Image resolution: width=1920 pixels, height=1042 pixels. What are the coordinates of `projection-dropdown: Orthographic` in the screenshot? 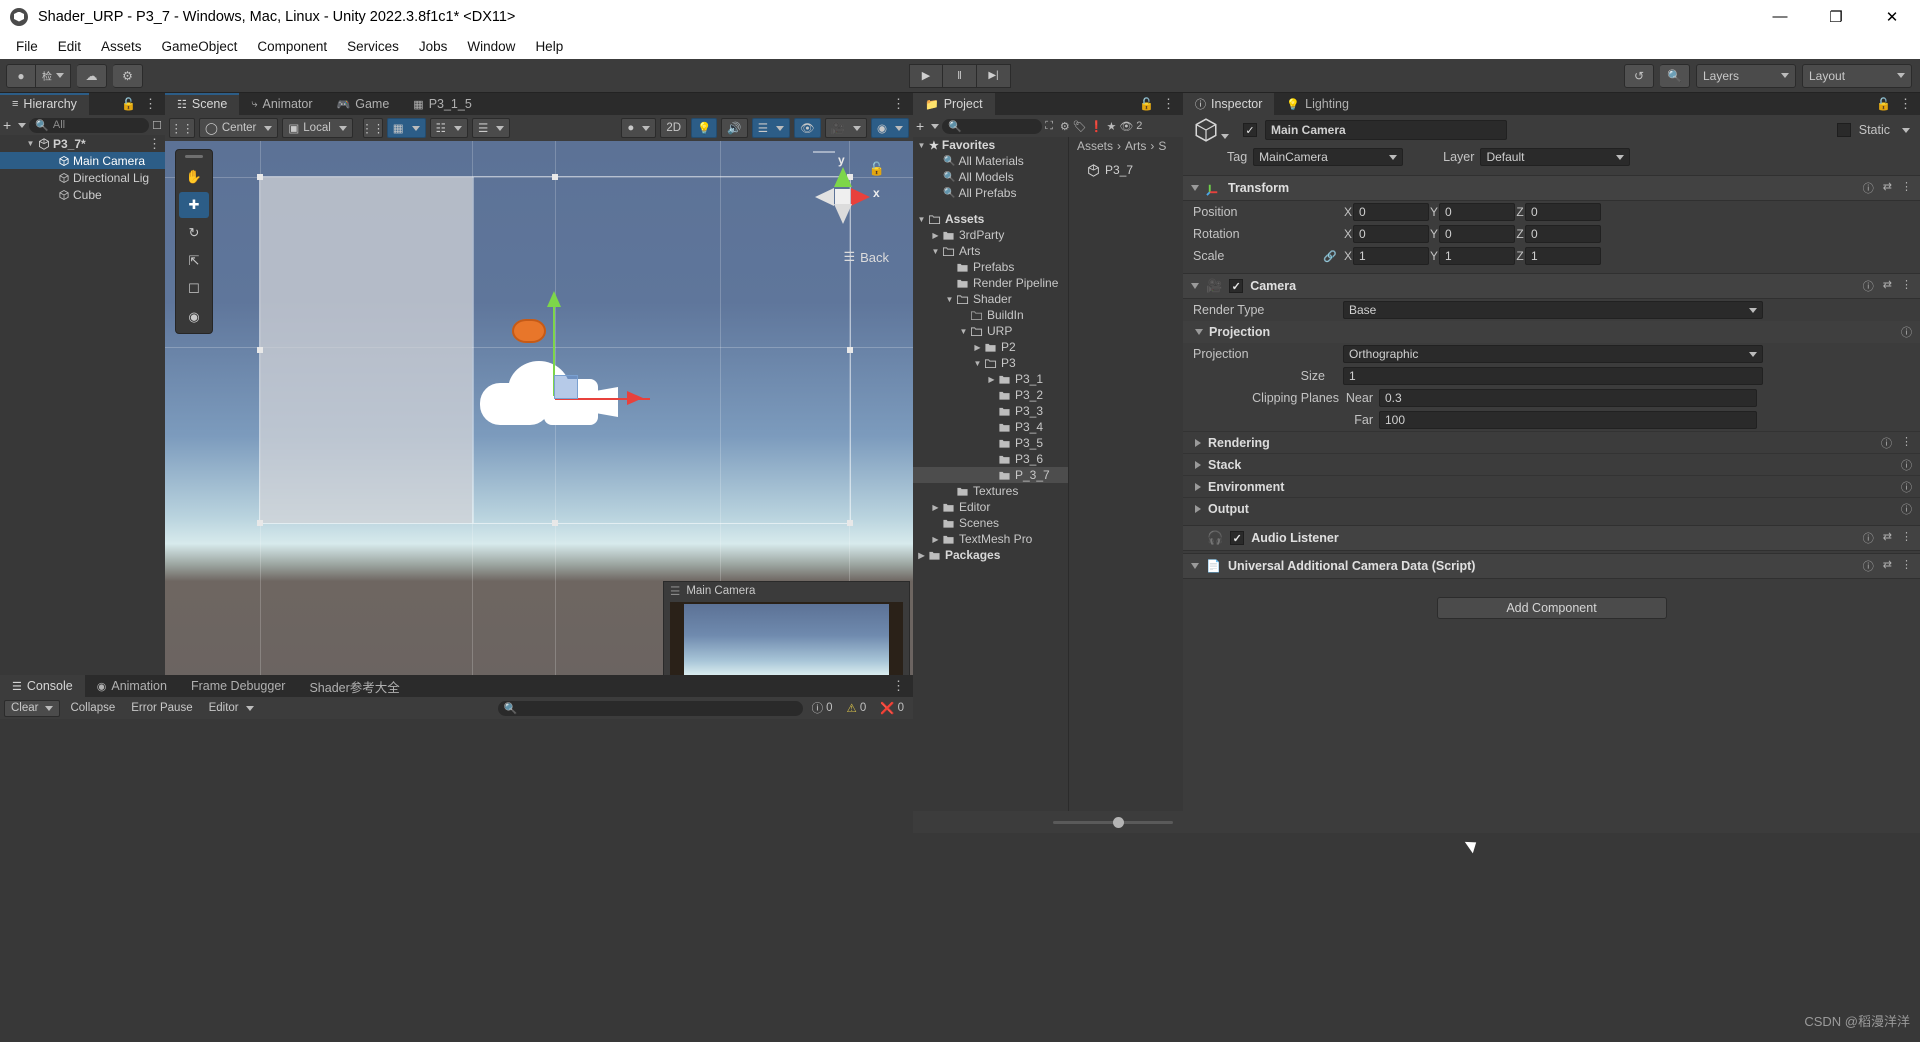 It's located at (1553, 354).